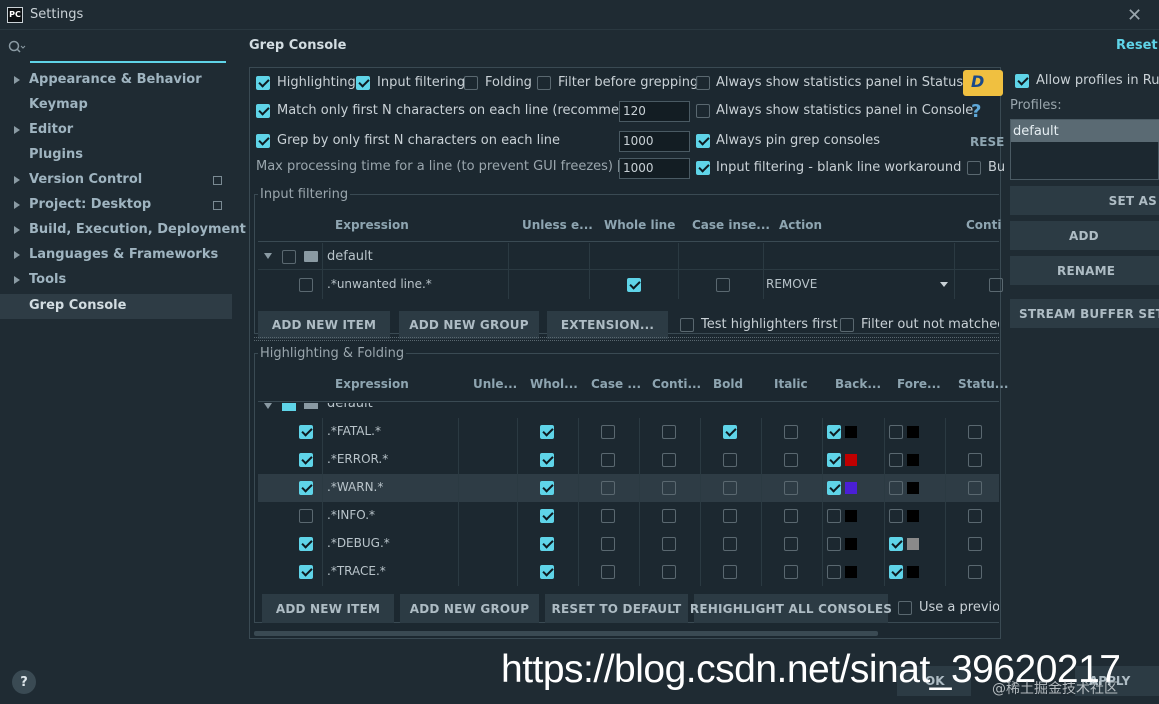  What do you see at coordinates (90, 204) in the screenshot?
I see `sidebar-item-project: Project: Desktop` at bounding box center [90, 204].